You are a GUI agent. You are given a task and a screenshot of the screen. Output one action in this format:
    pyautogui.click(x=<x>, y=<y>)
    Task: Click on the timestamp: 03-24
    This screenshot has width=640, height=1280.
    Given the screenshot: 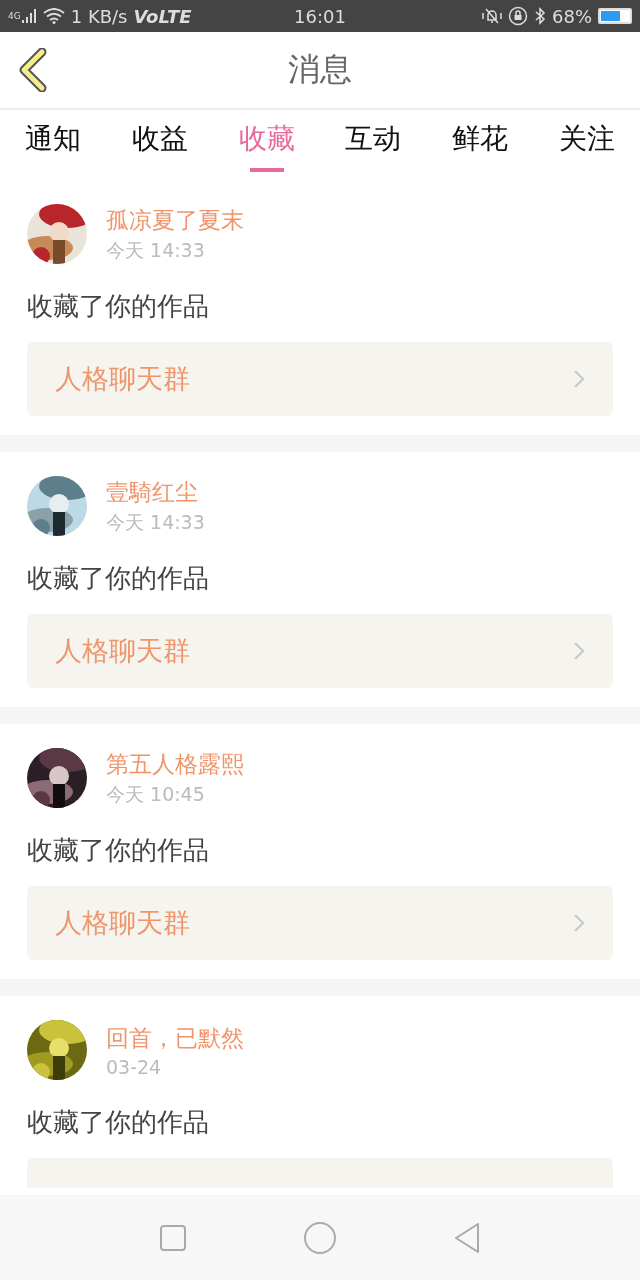 What is the action you would take?
    pyautogui.click(x=134, y=1066)
    